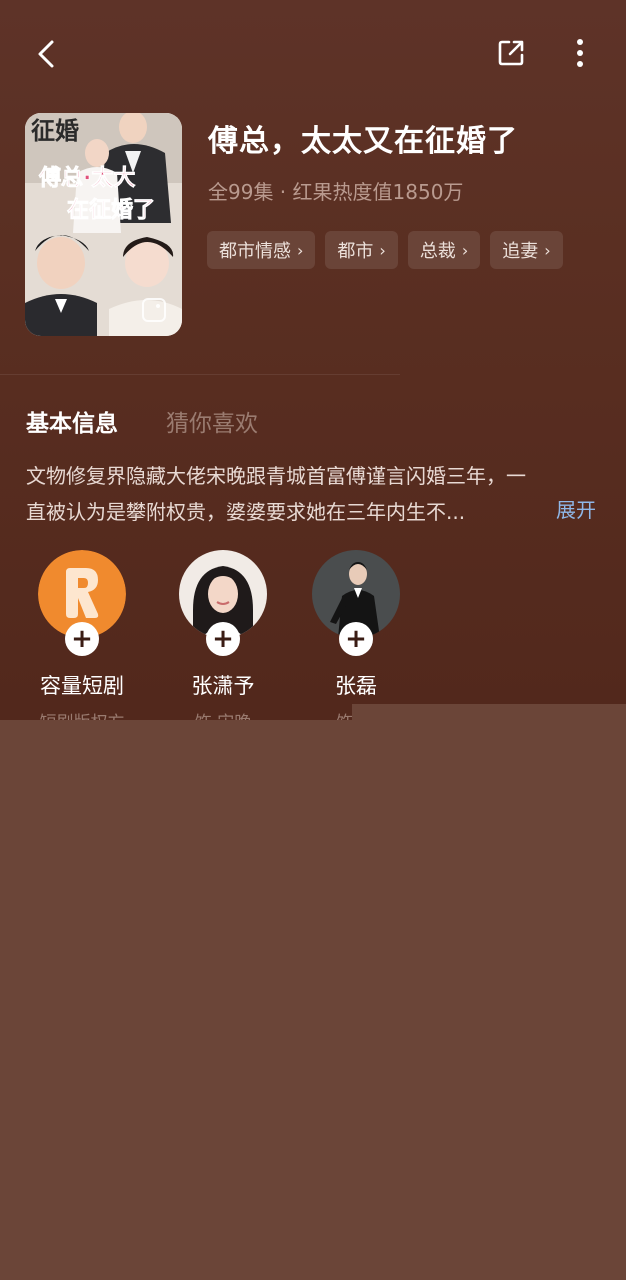  I want to click on drama-title: 傅总，太太又在征婚了, so click(363, 141).